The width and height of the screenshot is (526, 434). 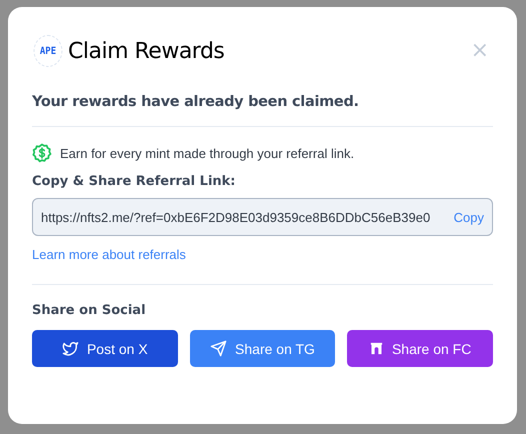 I want to click on share-button: Share on FC, so click(x=420, y=348).